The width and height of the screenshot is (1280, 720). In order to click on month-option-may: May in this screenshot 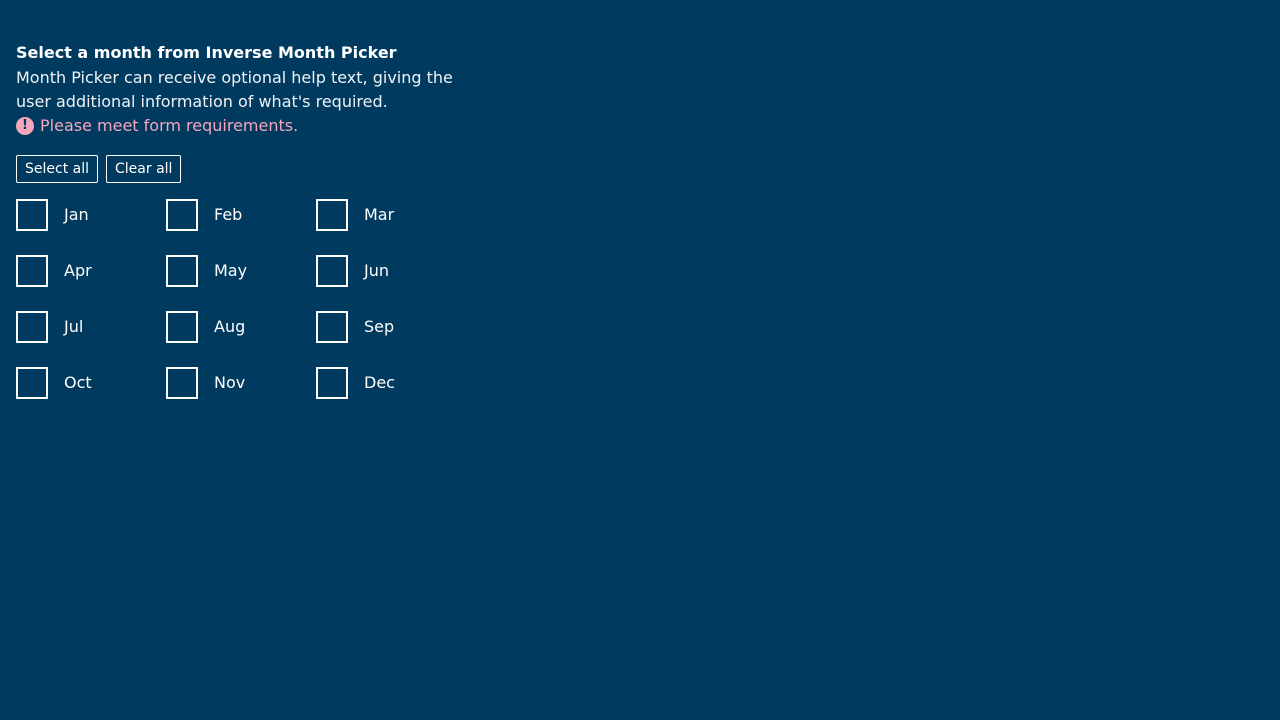, I will do `click(241, 283)`.